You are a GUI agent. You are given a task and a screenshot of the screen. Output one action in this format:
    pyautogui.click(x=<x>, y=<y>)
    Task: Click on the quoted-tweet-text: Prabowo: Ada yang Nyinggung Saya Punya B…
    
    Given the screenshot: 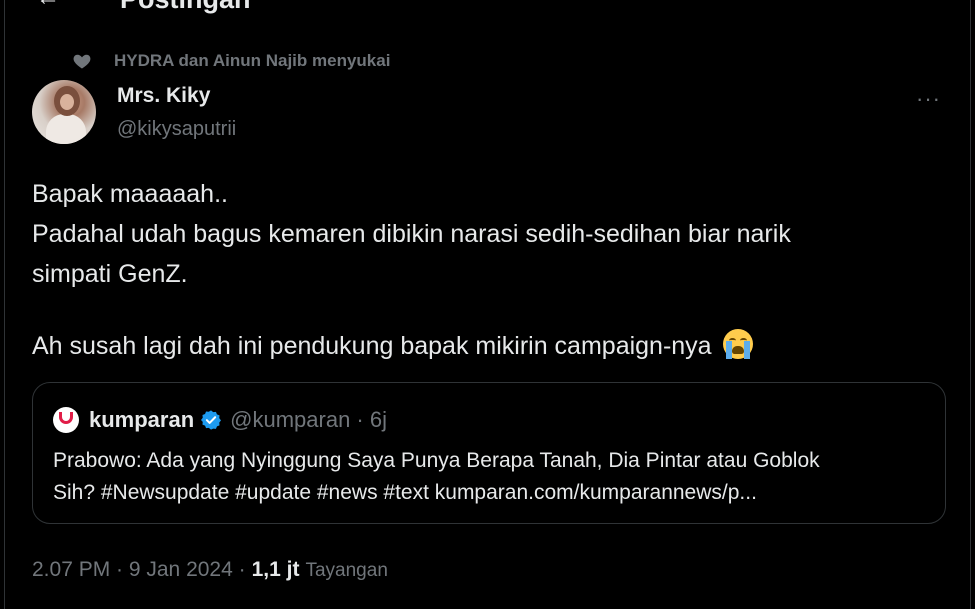 What is the action you would take?
    pyautogui.click(x=493, y=477)
    